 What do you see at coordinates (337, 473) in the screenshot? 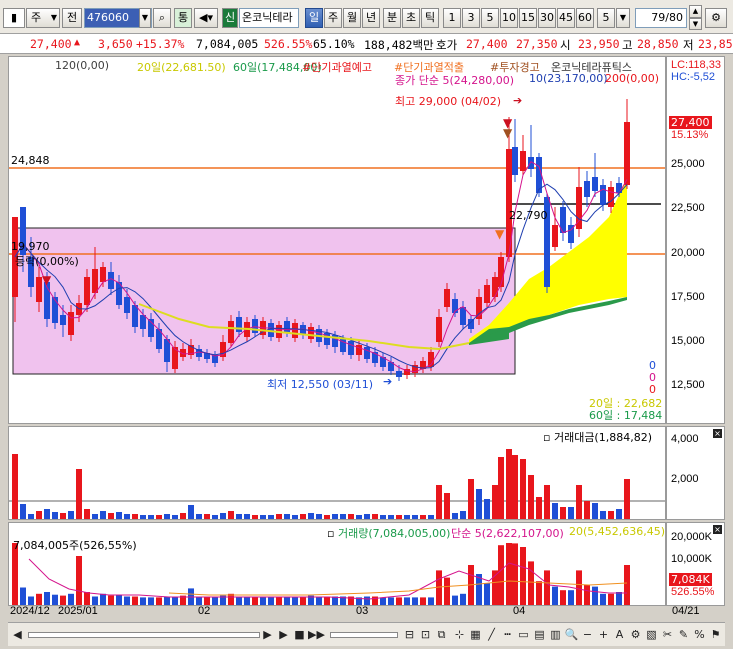
I see `amount-panel: ▫ 거래대금(1,884,82)` at bounding box center [337, 473].